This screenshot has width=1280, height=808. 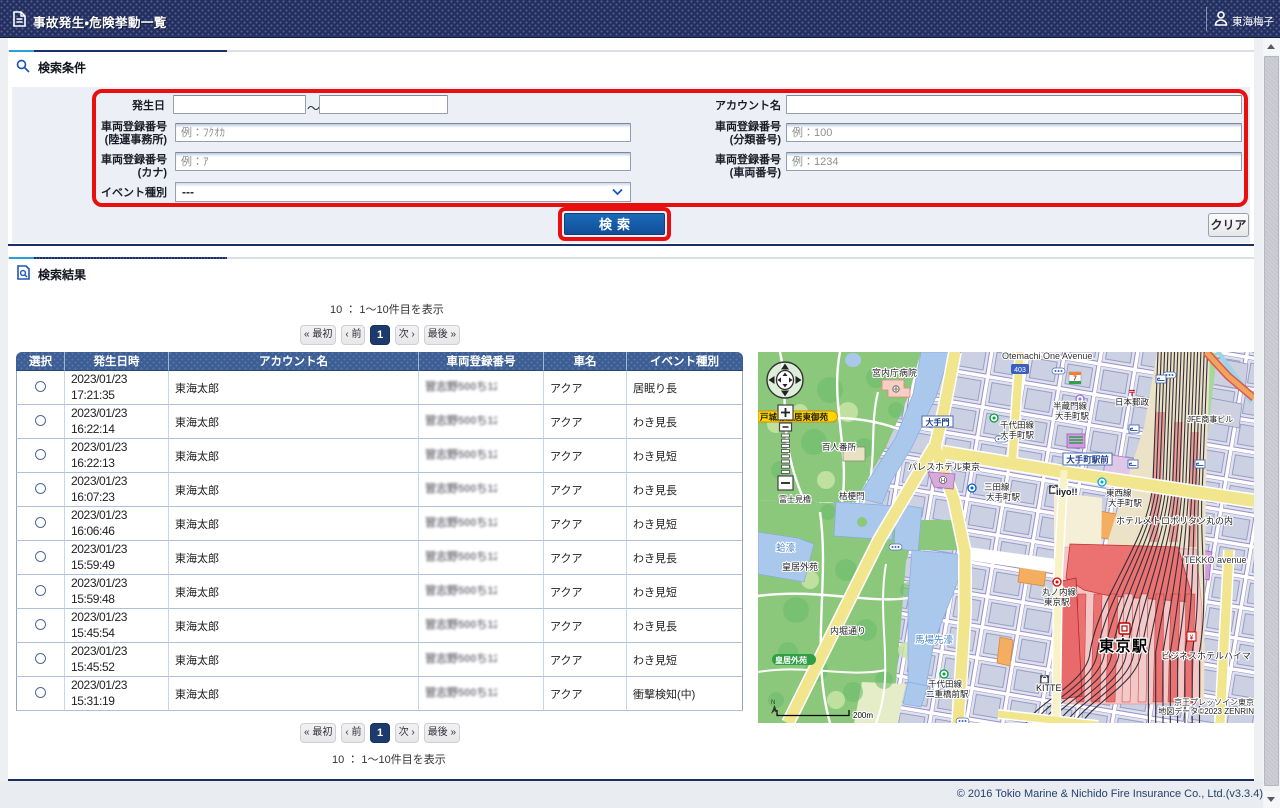 What do you see at coordinates (1206, 656) in the screenshot?
I see `svg-text: ビジネスホテルハイマ` at bounding box center [1206, 656].